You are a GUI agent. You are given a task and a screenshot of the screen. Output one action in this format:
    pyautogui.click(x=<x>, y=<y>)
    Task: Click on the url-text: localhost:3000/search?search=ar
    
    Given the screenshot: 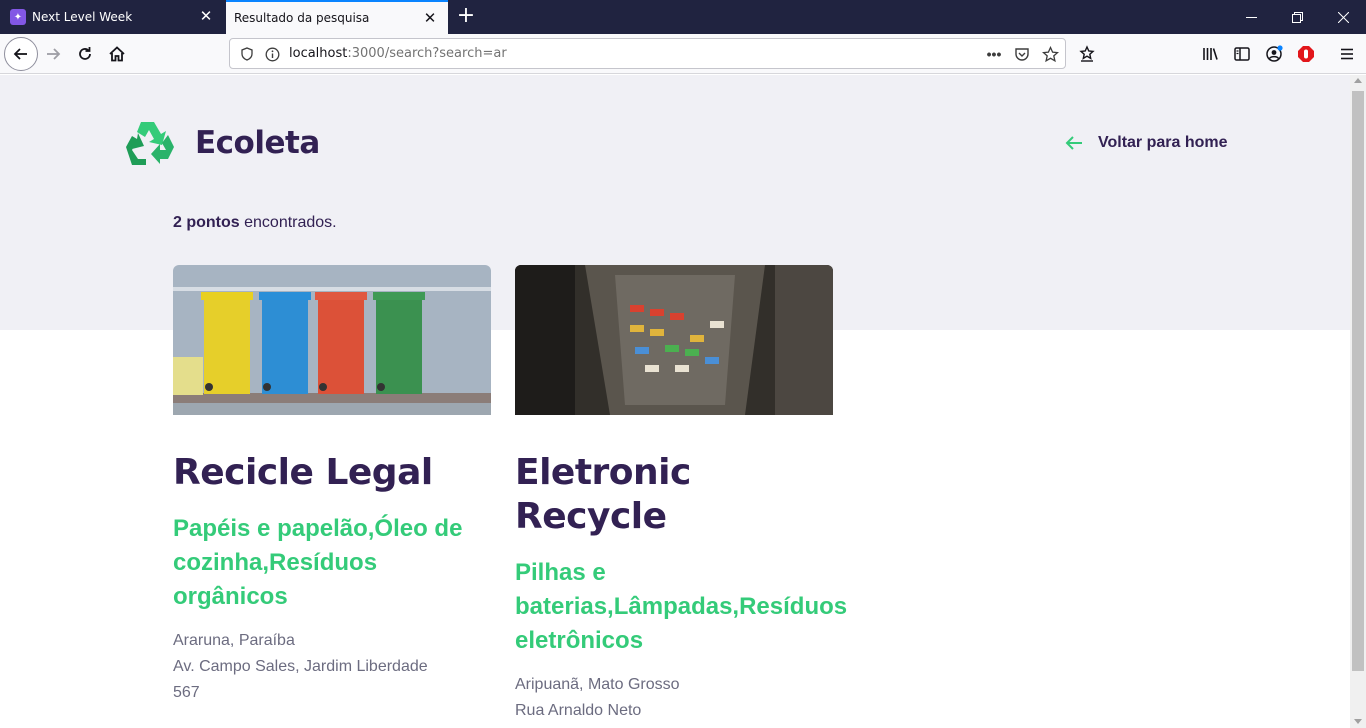 What is the action you would take?
    pyautogui.click(x=398, y=53)
    